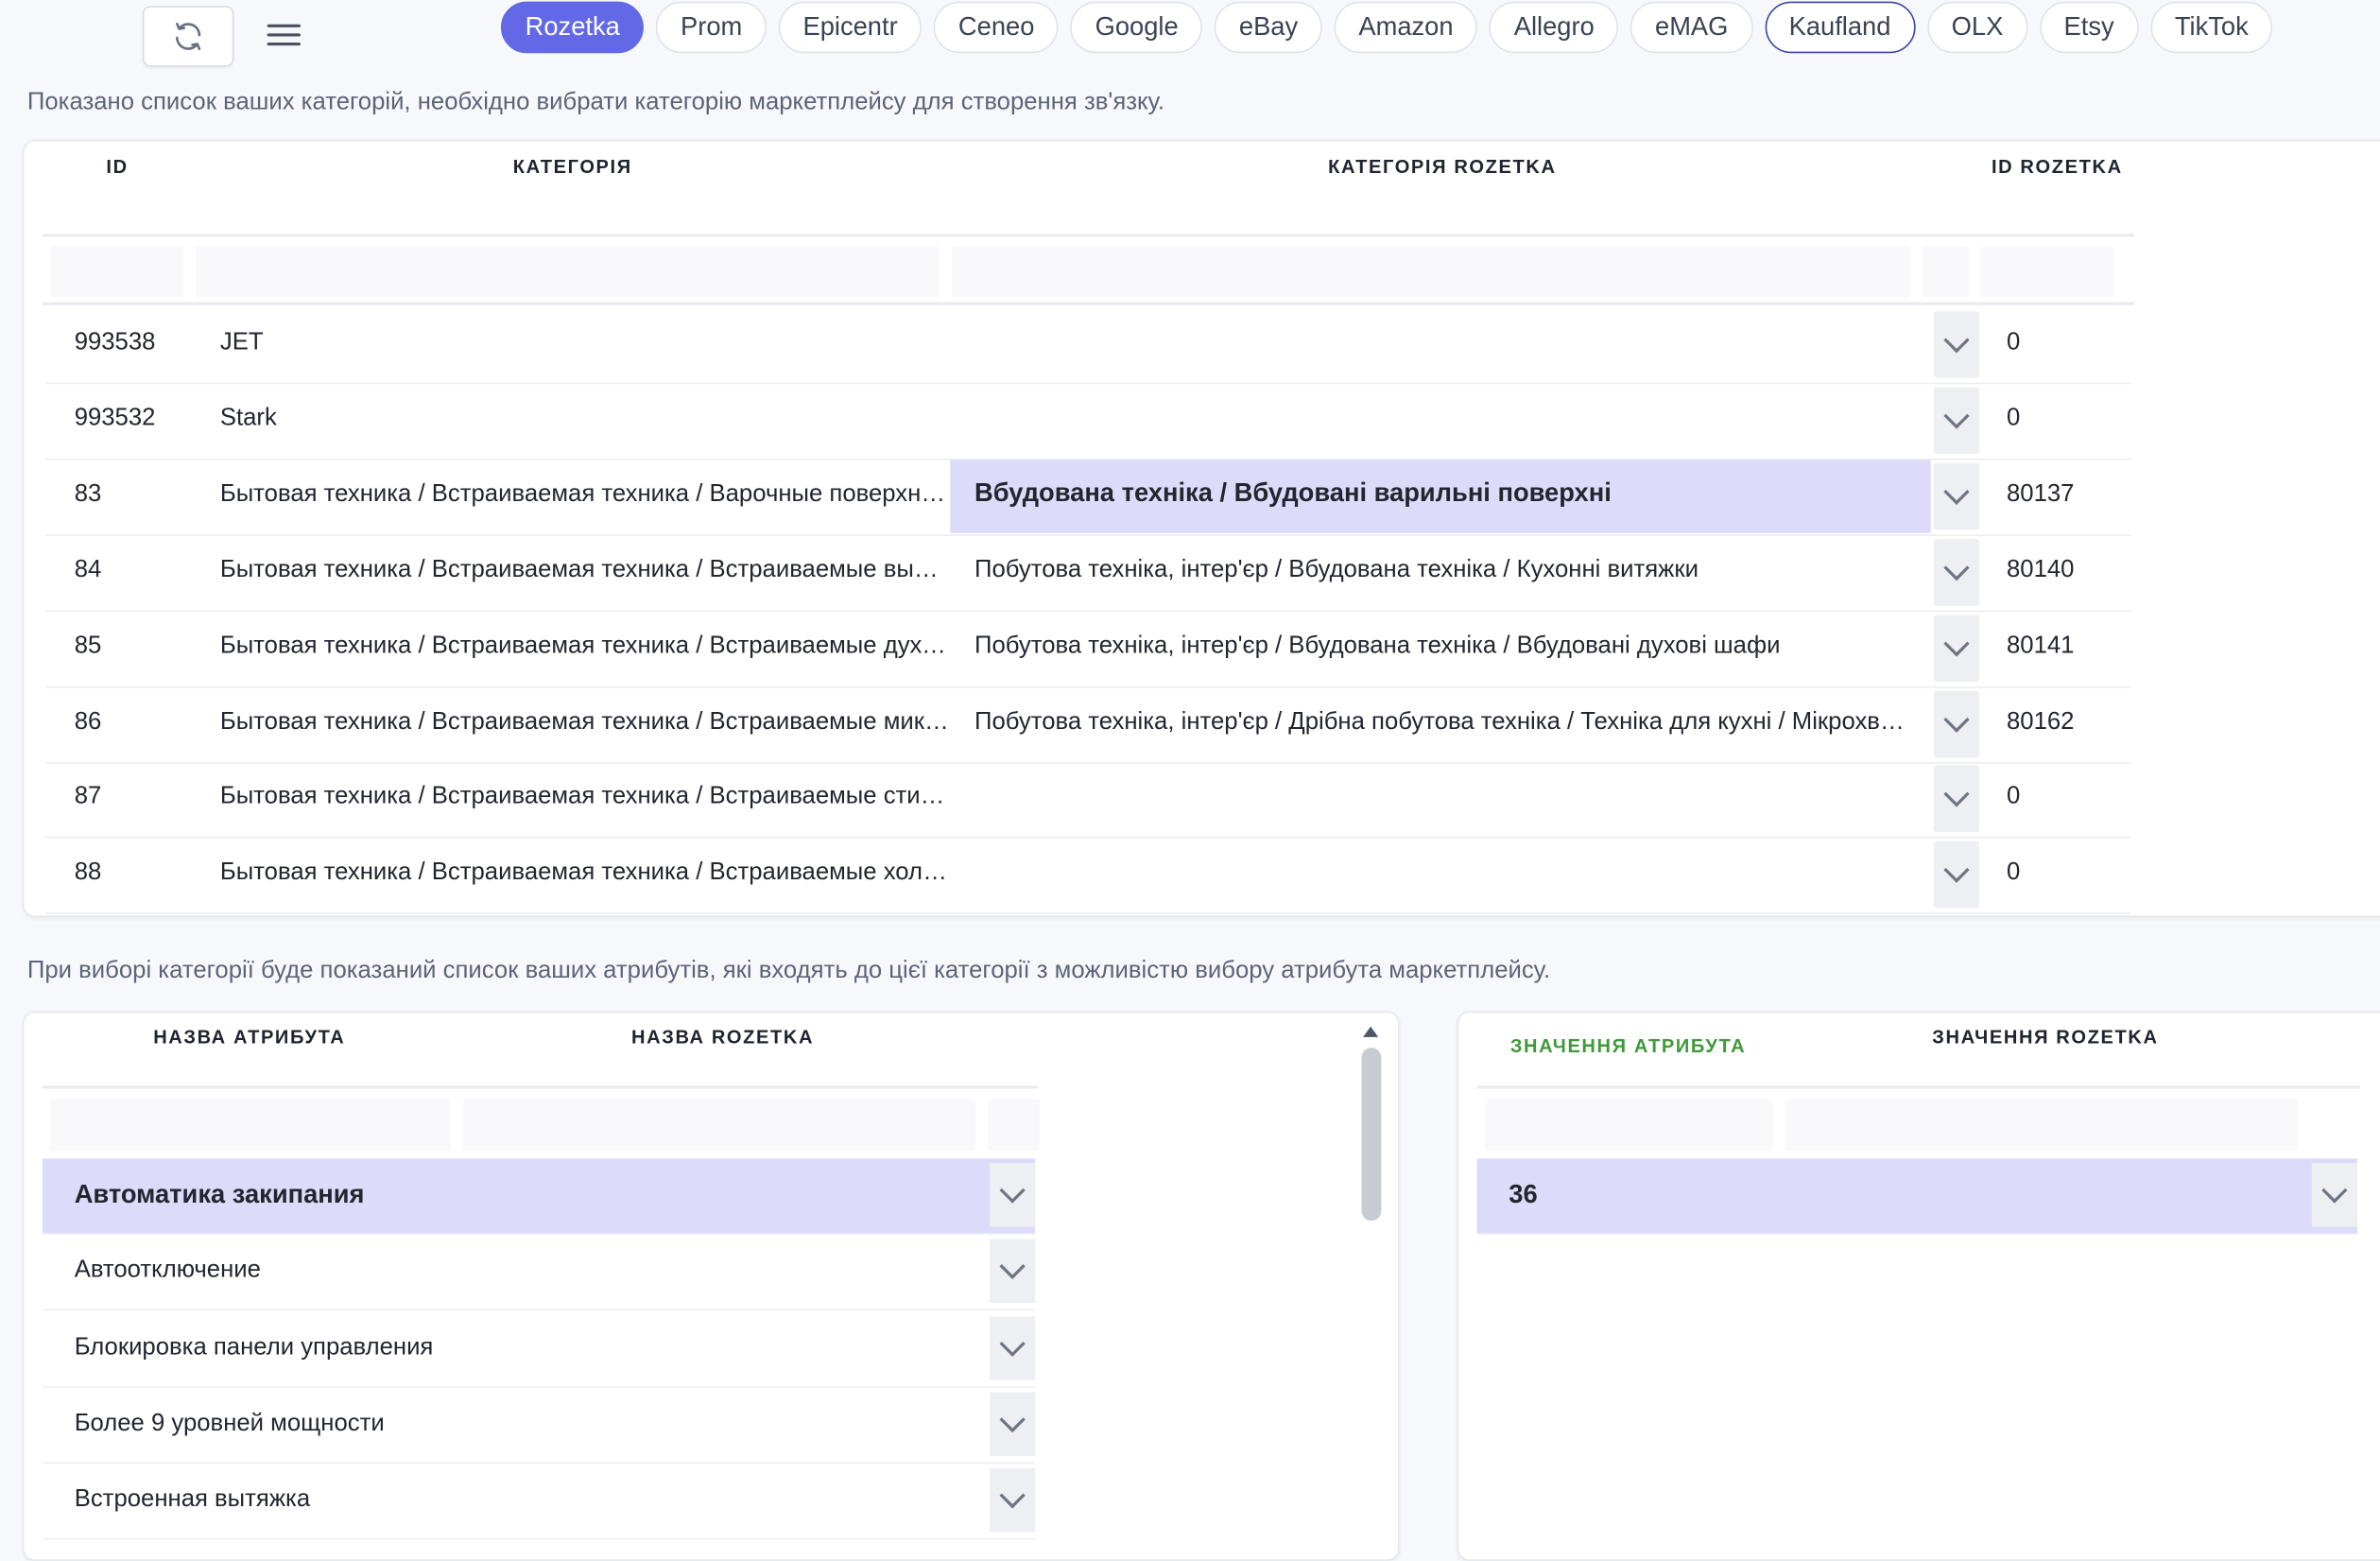 The height and width of the screenshot is (1561, 2380). I want to click on tab-emag: eMAG, so click(1691, 27).